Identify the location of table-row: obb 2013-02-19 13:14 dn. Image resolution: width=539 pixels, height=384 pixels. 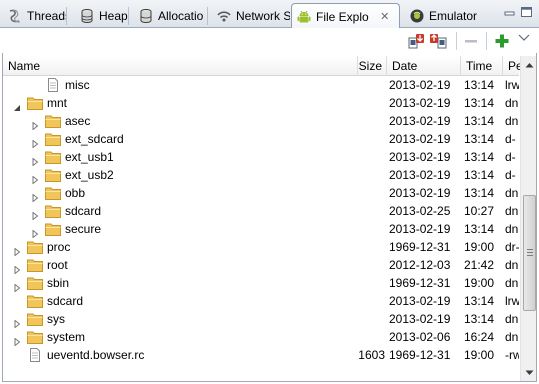
(261, 193).